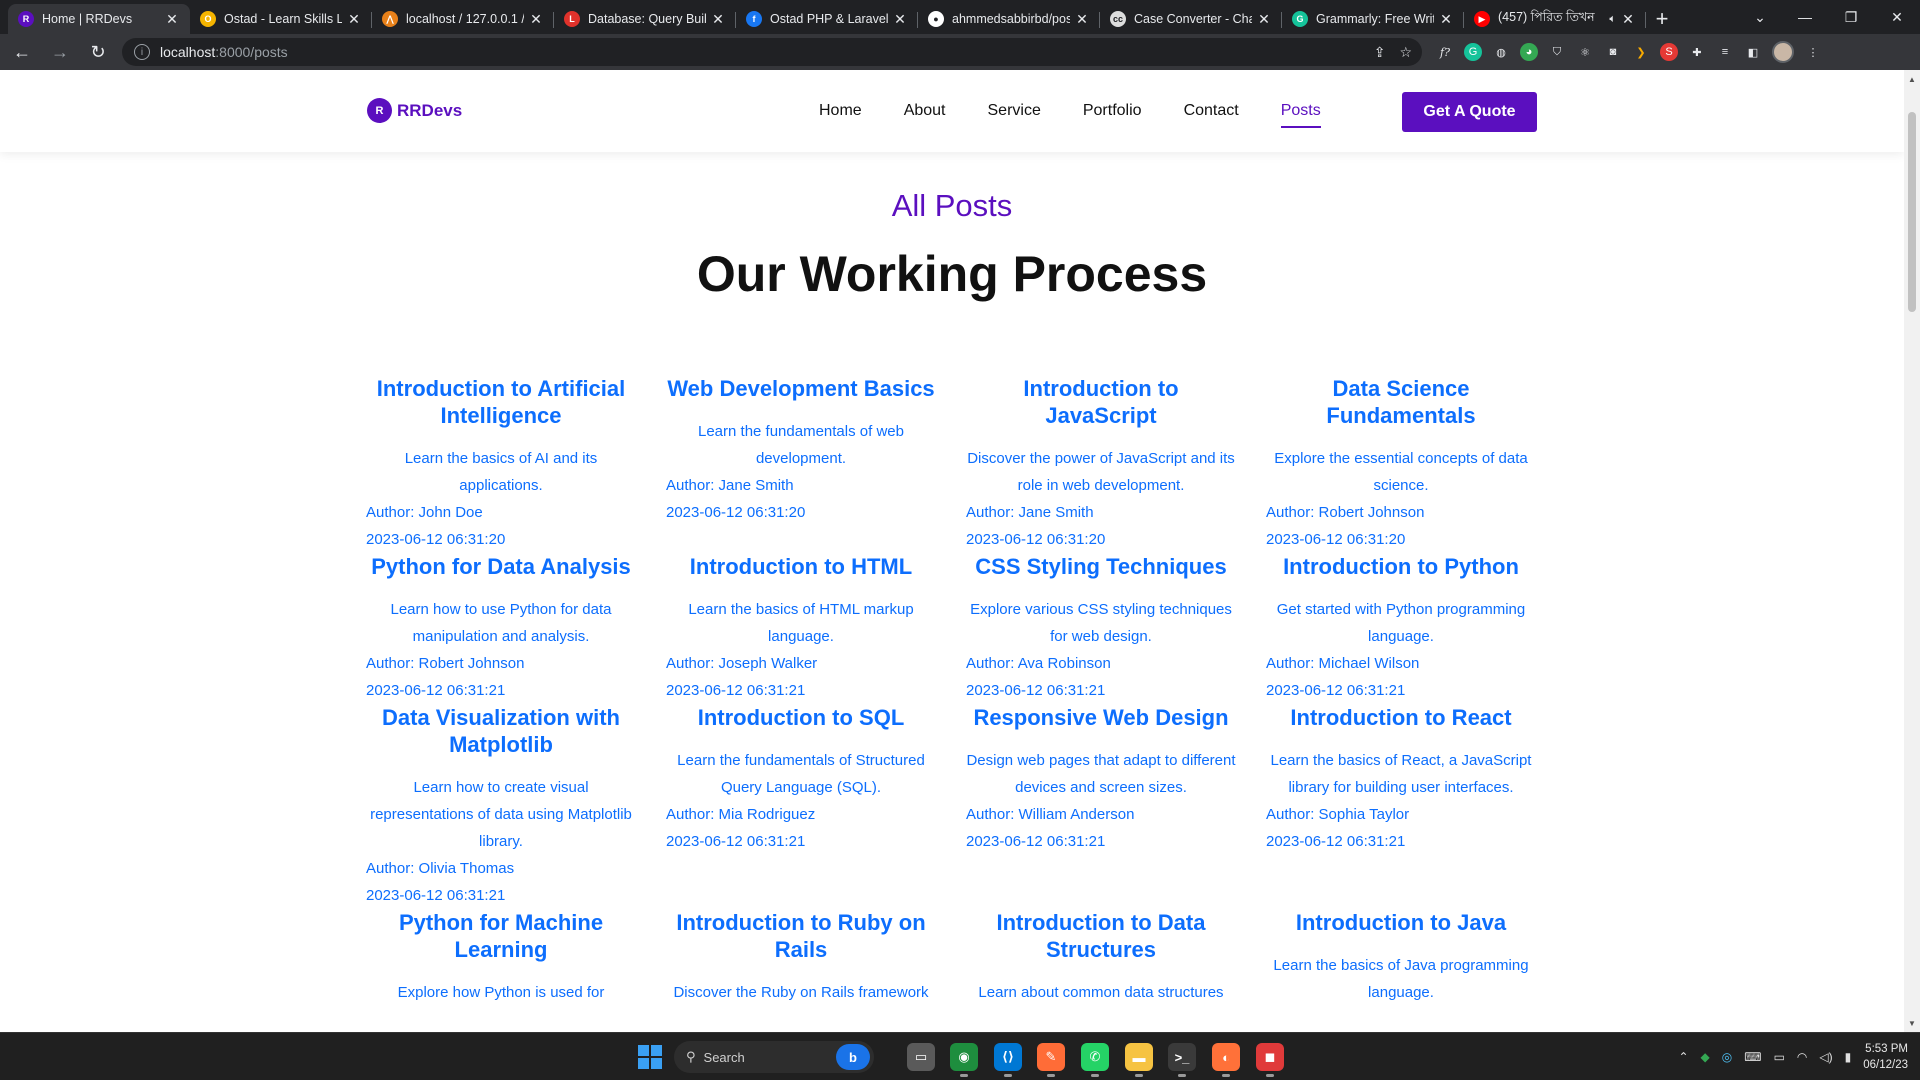 The image size is (1920, 1080). Describe the element at coordinates (1557, 52) in the screenshot. I see `shield-extension-icon: ⛉` at that location.